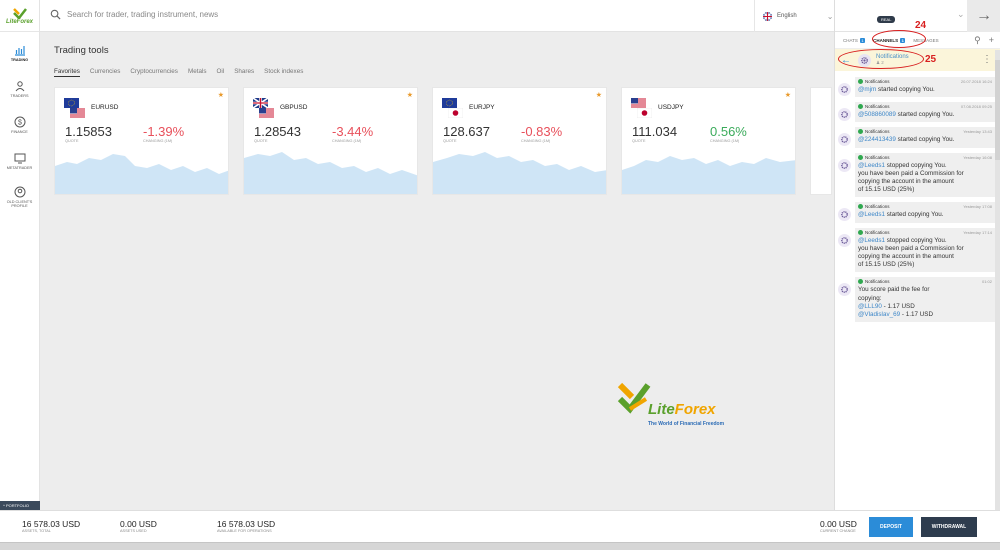 The width and height of the screenshot is (1000, 550). Describe the element at coordinates (977, 40) in the screenshot. I see `search-icon: ⚲` at that location.